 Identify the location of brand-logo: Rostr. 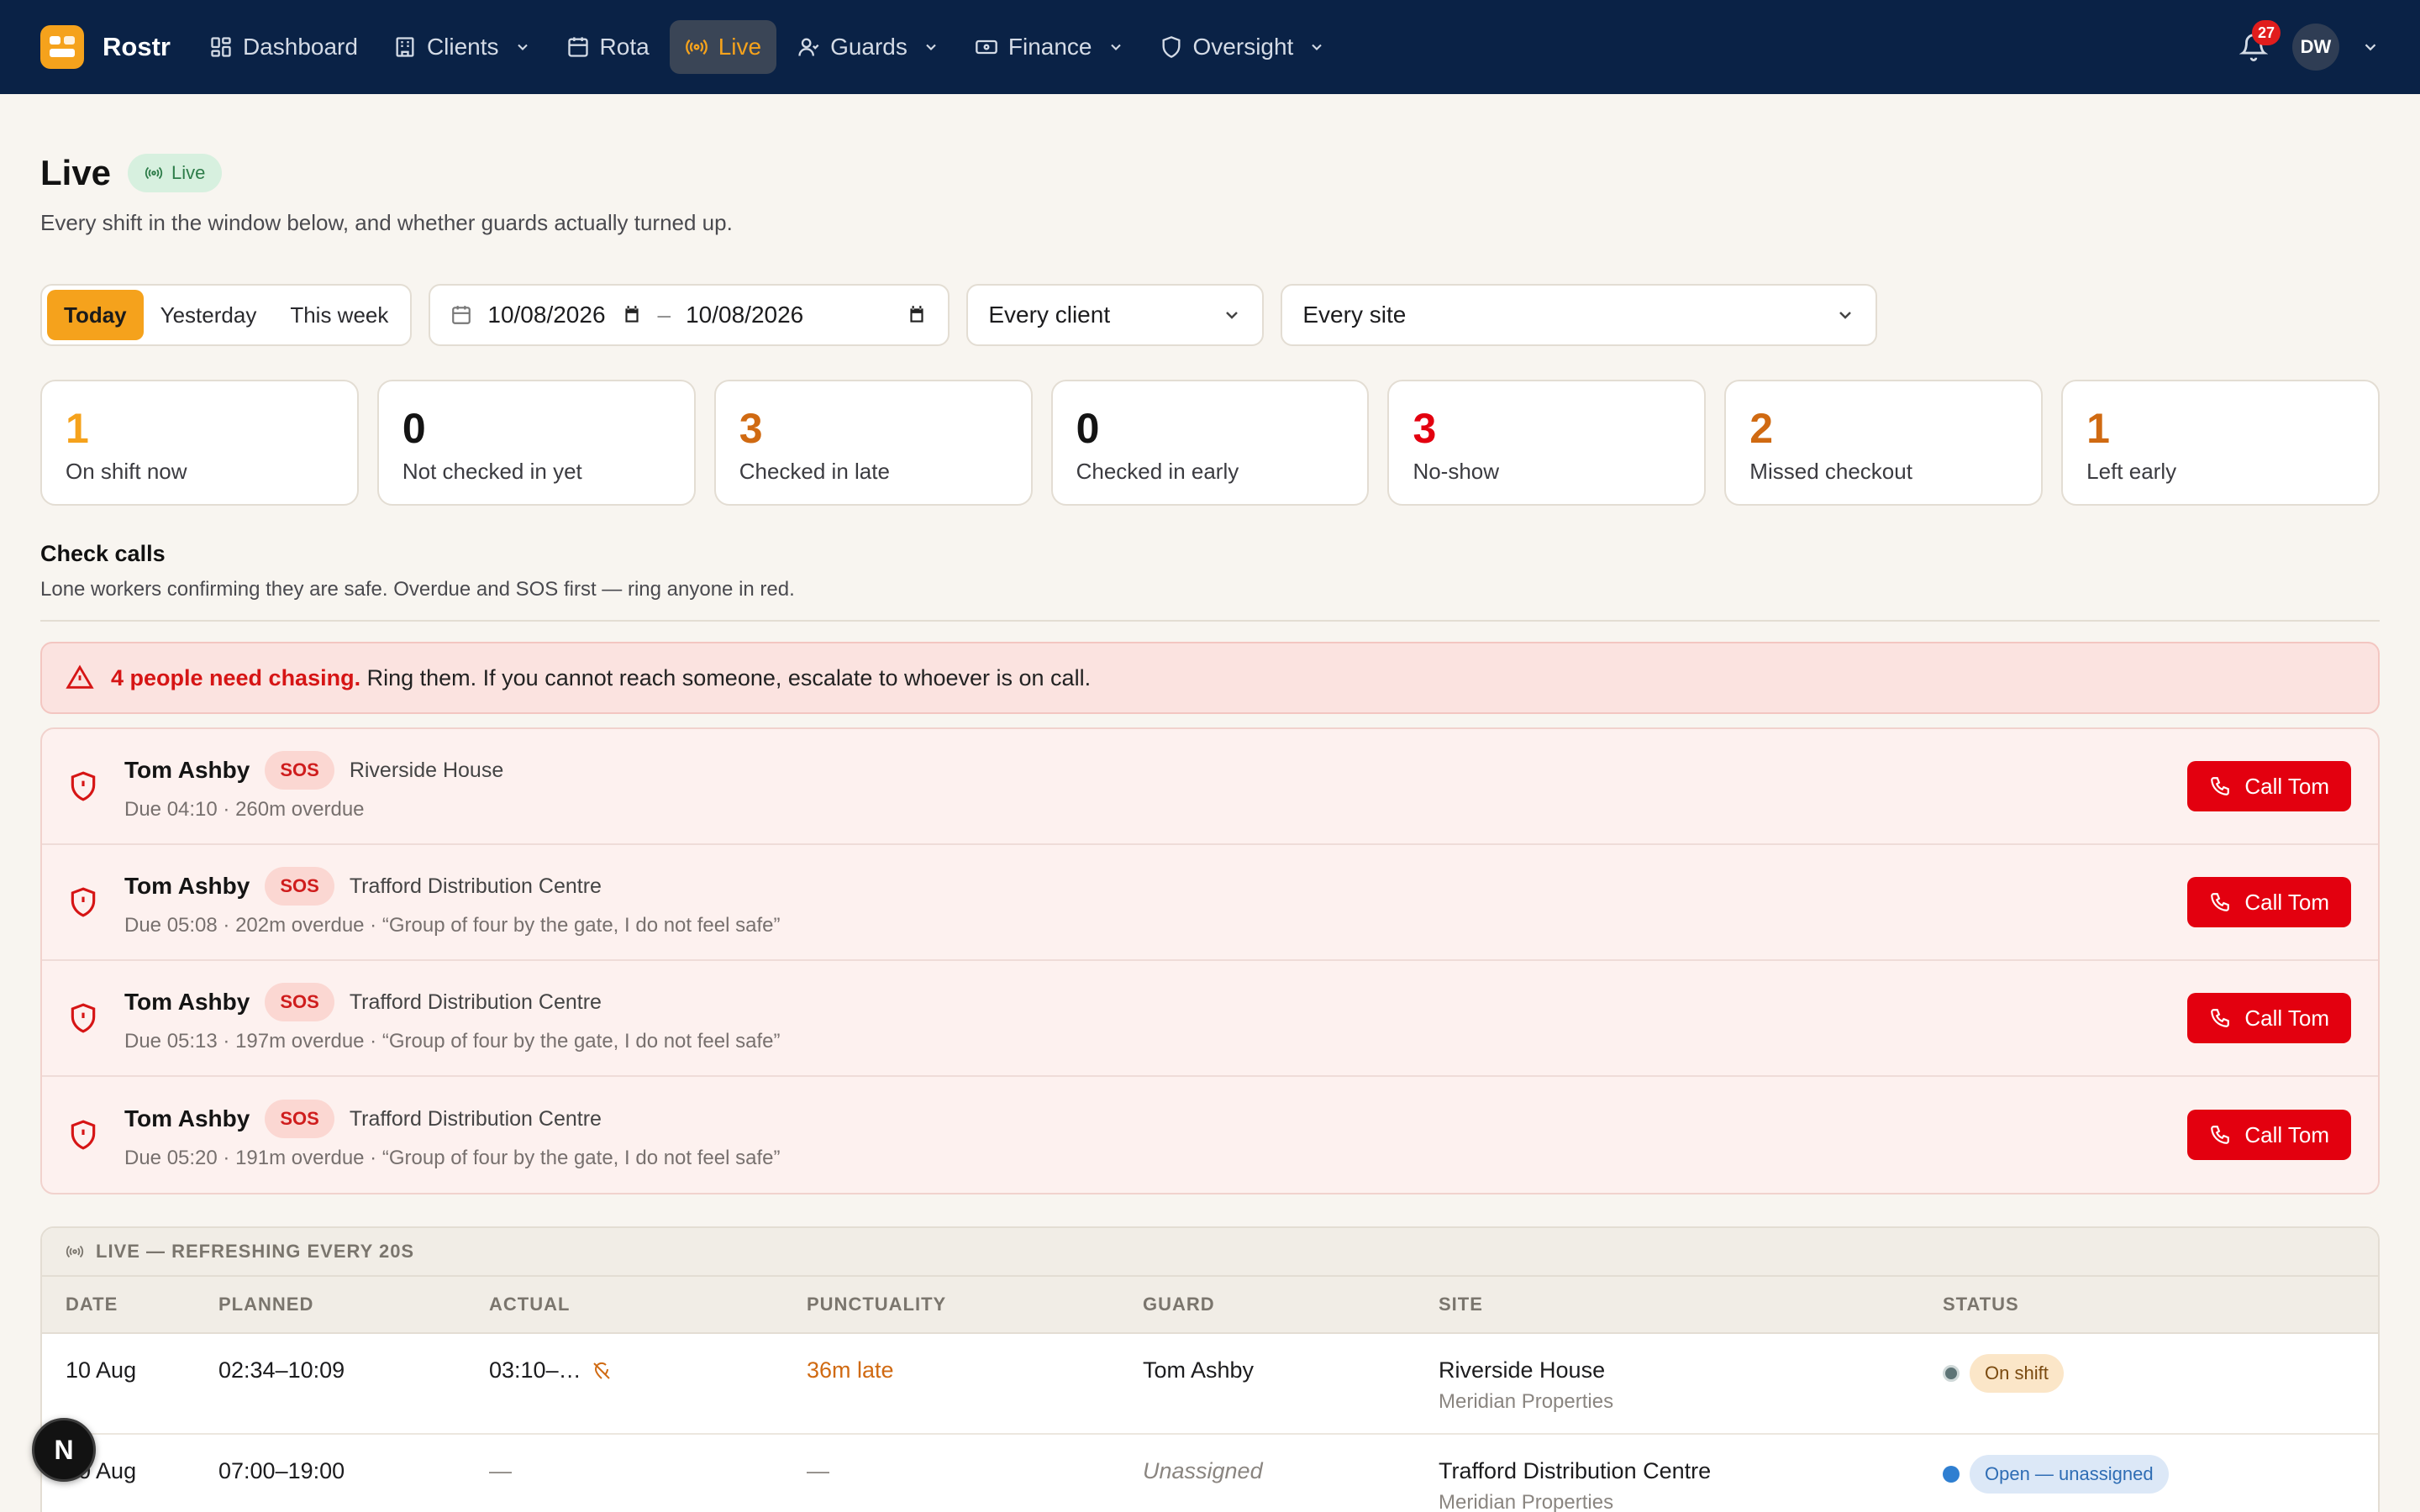
(105, 47).